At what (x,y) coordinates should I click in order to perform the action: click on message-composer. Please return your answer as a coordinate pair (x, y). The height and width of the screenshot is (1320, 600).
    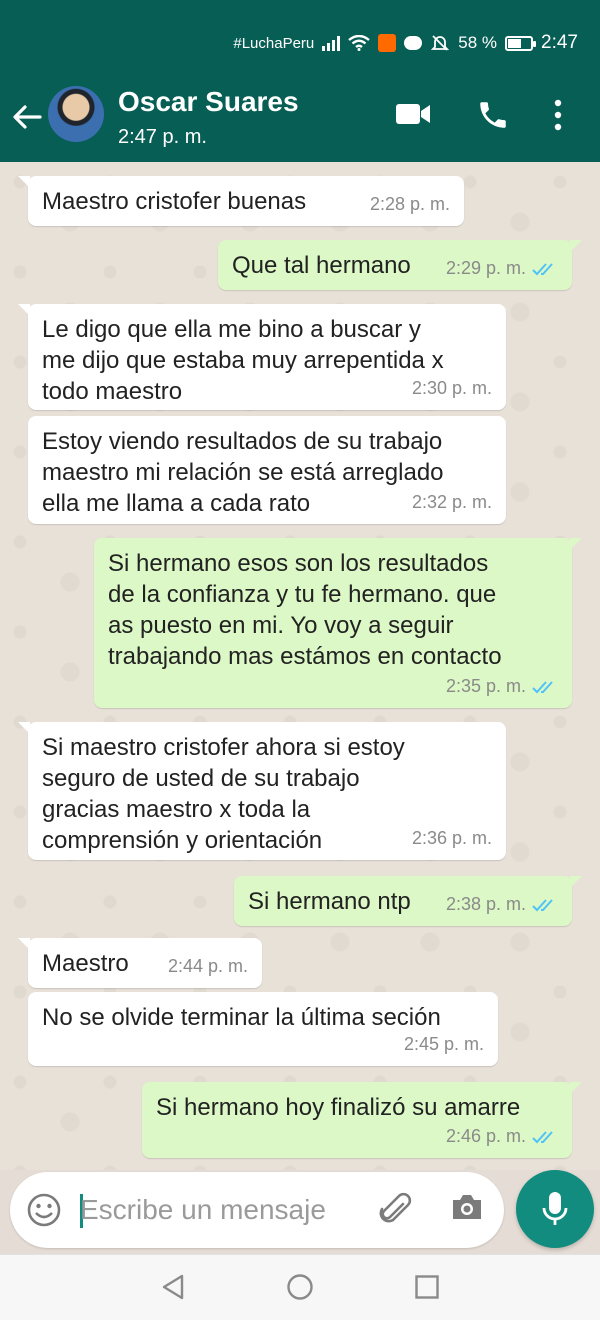
    Looking at the image, I should click on (257, 1210).